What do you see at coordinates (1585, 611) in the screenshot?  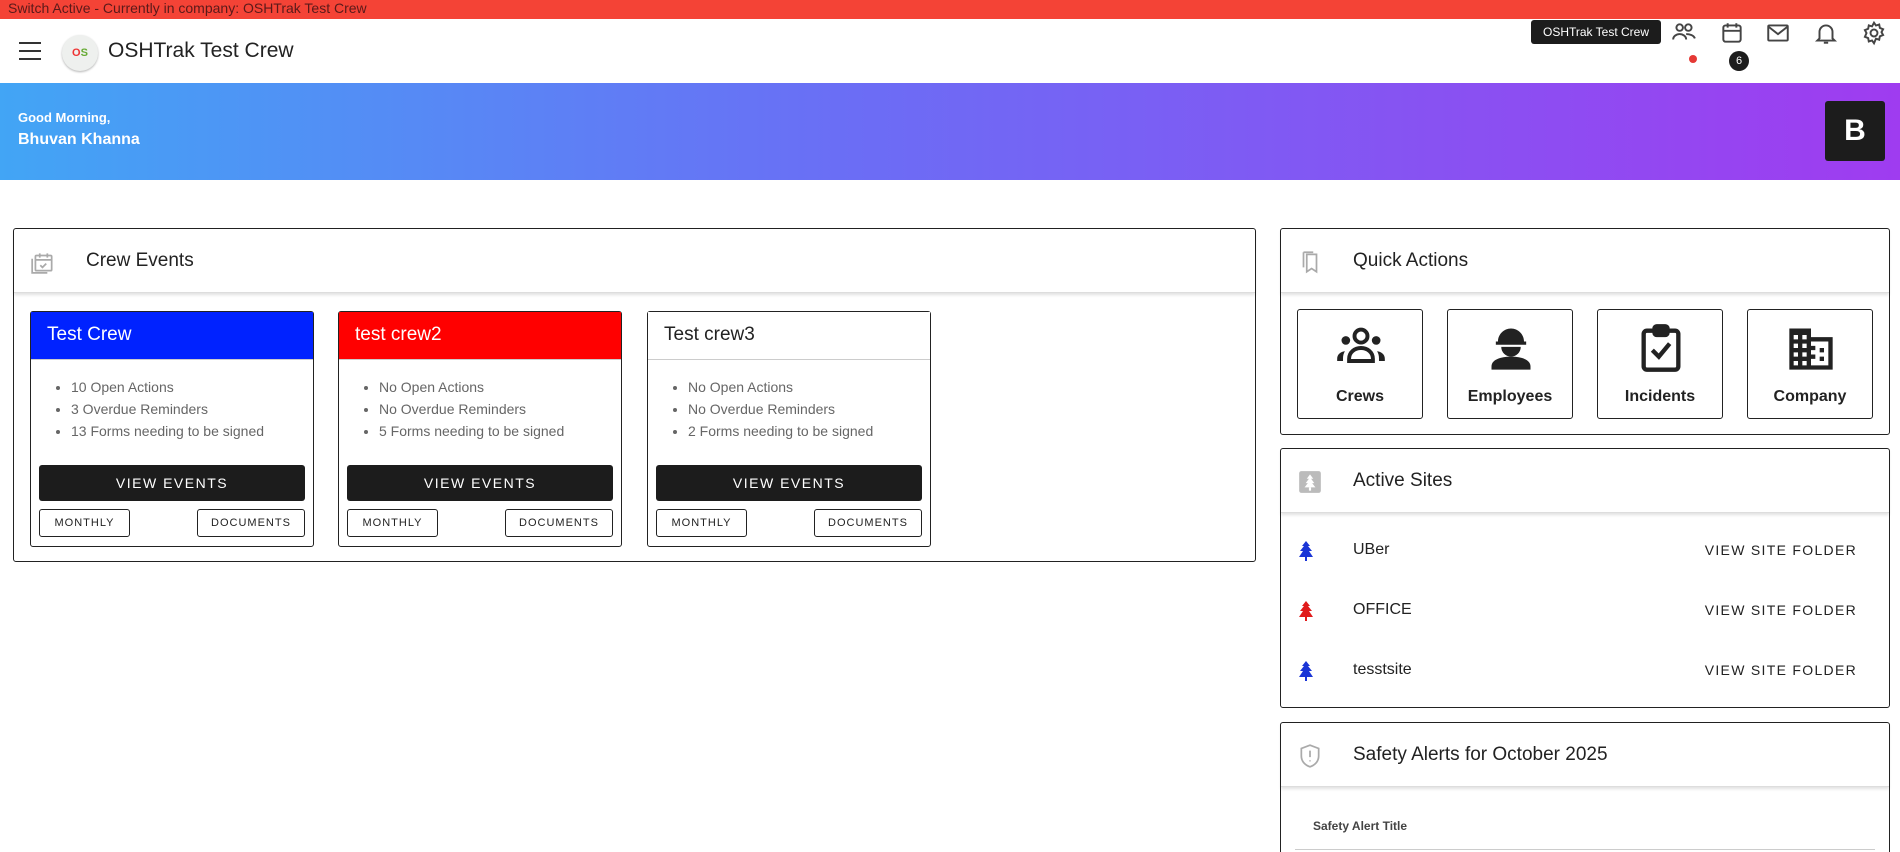 I see `site-row: OFFICE VIEW SITE FOLDER` at bounding box center [1585, 611].